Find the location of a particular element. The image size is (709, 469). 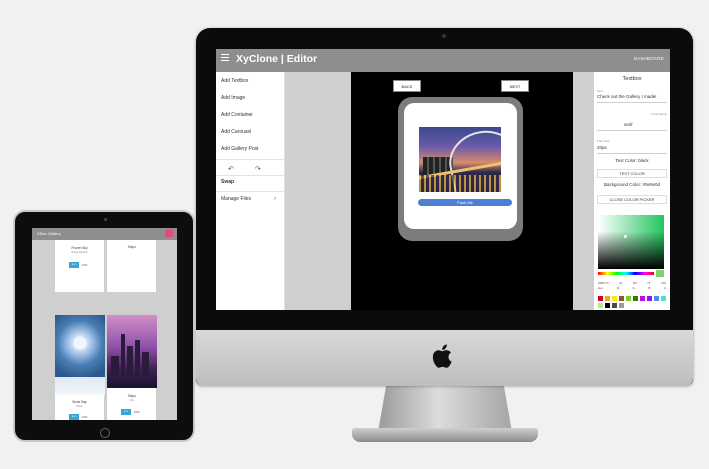

font-family-select: serif is located at coordinates (647, 124).